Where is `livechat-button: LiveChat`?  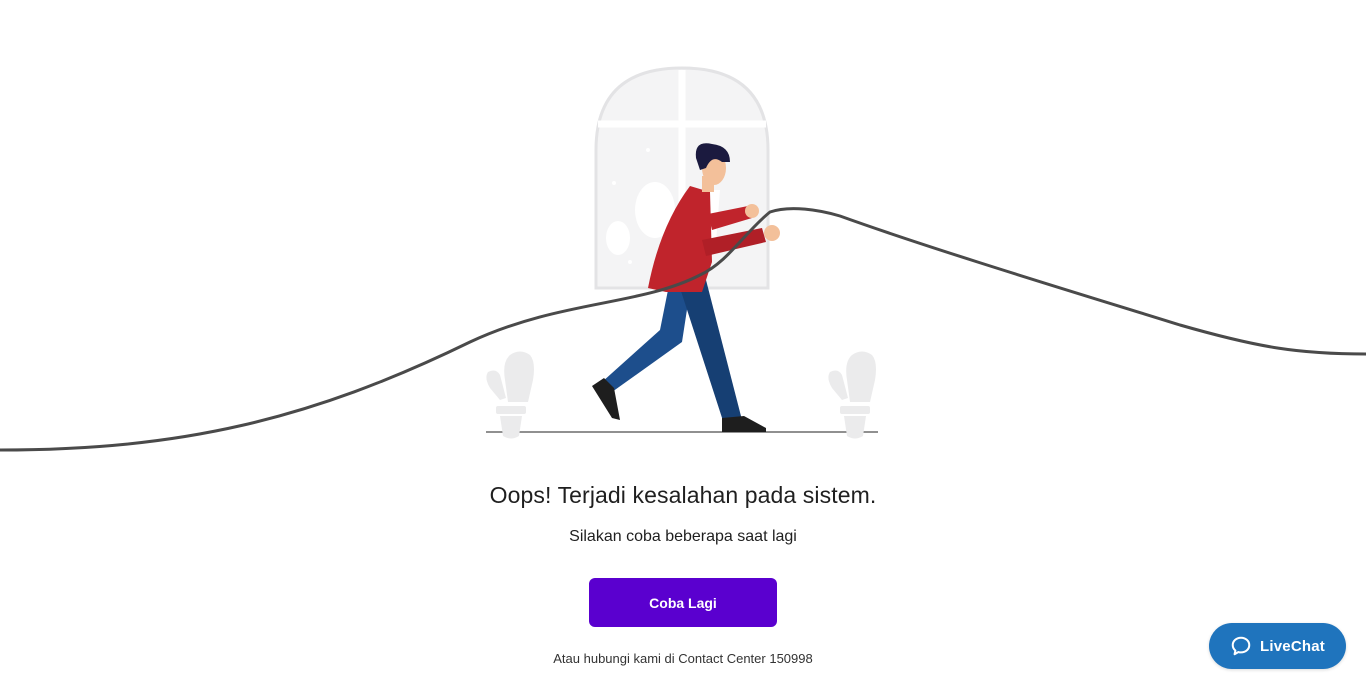
livechat-button: LiveChat is located at coordinates (1277, 646).